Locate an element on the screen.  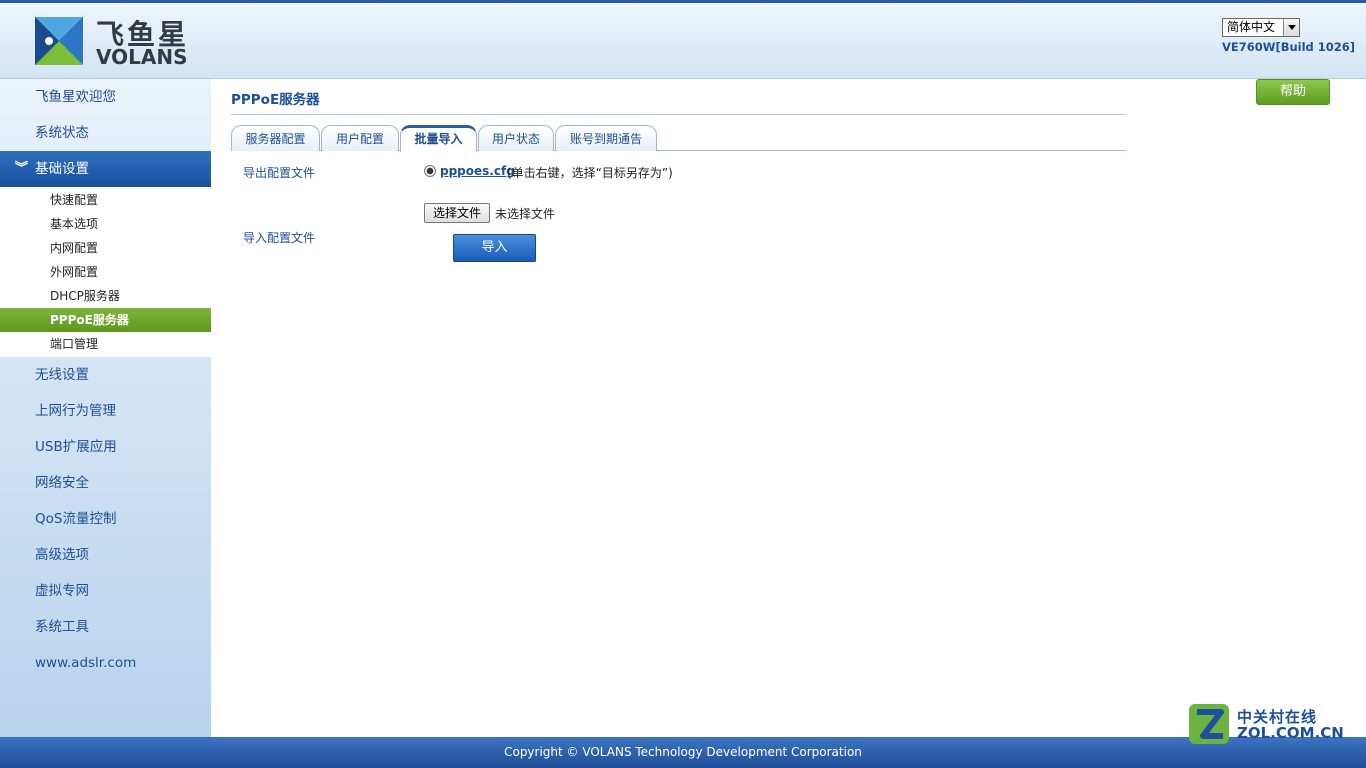
submenu-quick-config: 快速配置 is located at coordinates (105, 200).